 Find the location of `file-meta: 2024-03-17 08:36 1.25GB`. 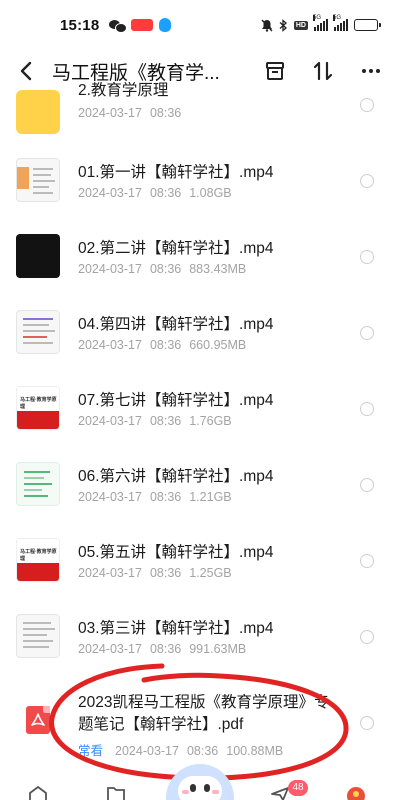

file-meta: 2024-03-17 08:36 1.25GB is located at coordinates (159, 573).